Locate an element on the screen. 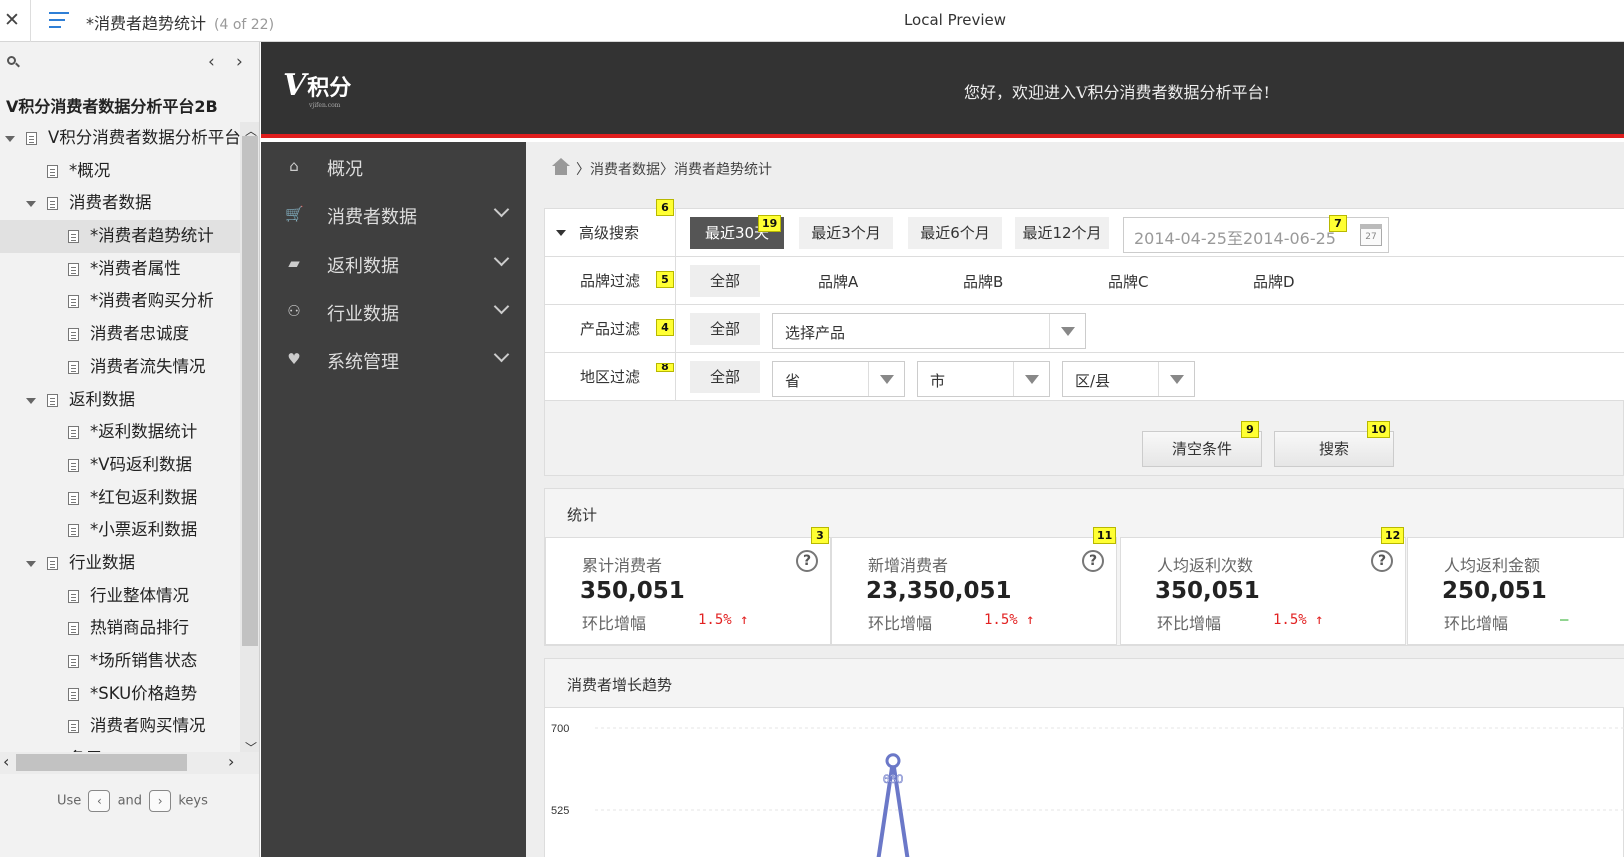  nav-item: ⚇ 行业数据 is located at coordinates (393, 312).